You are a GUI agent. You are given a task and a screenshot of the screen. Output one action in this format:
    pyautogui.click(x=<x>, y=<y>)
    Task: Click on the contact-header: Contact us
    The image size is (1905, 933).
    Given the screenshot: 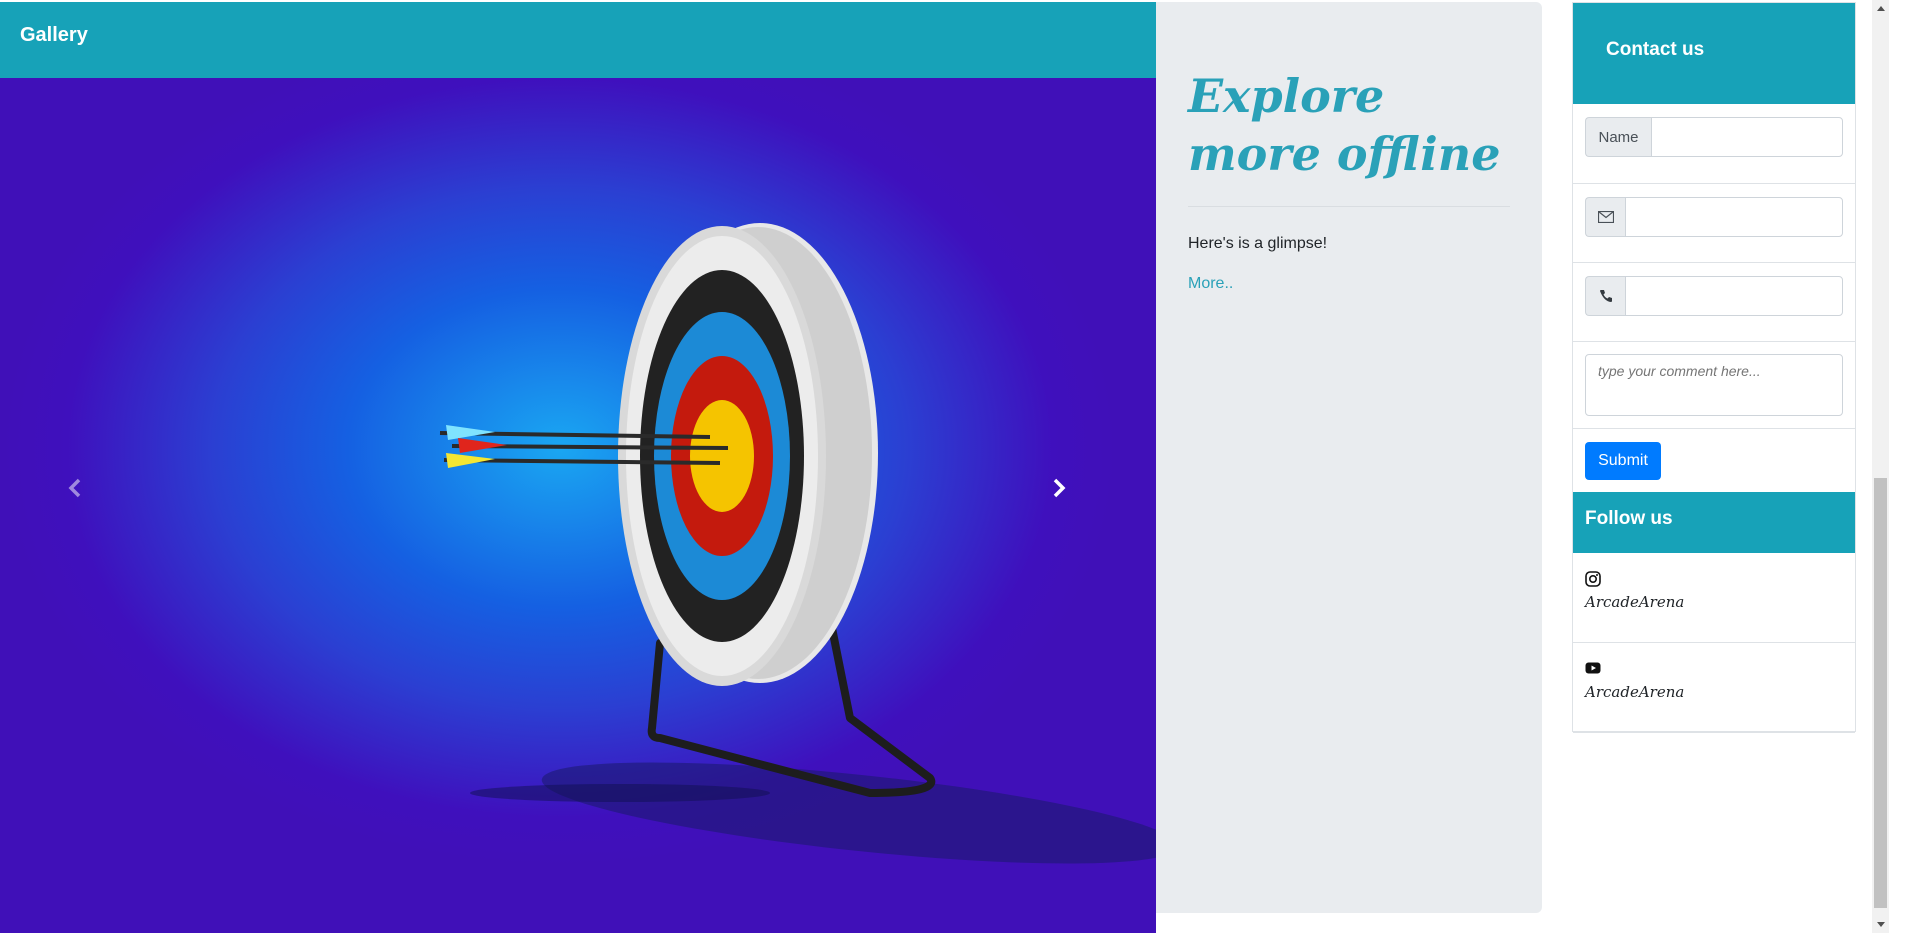 What is the action you would take?
    pyautogui.click(x=1714, y=53)
    